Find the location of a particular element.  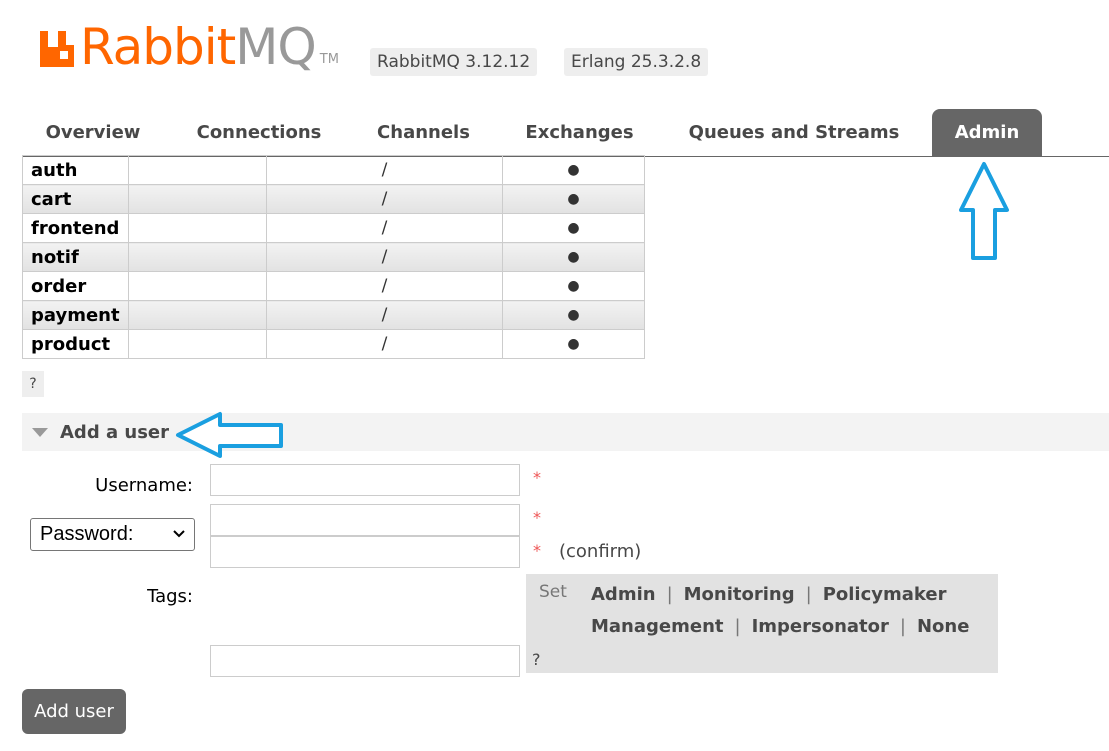

tag-options-row-1: Admin | Monitoring | Policymaker is located at coordinates (768, 594).